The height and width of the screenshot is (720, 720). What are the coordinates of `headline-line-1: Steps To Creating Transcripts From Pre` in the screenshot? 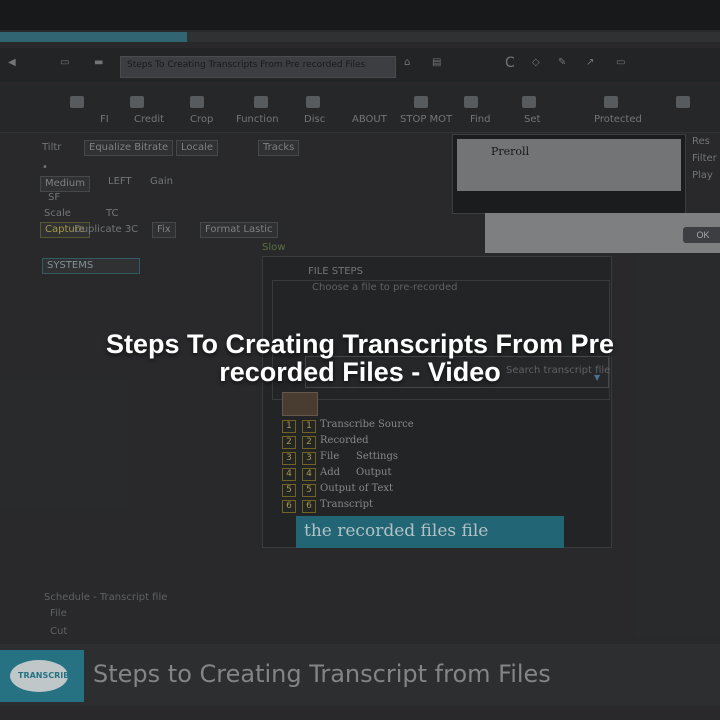 It's located at (360, 344).